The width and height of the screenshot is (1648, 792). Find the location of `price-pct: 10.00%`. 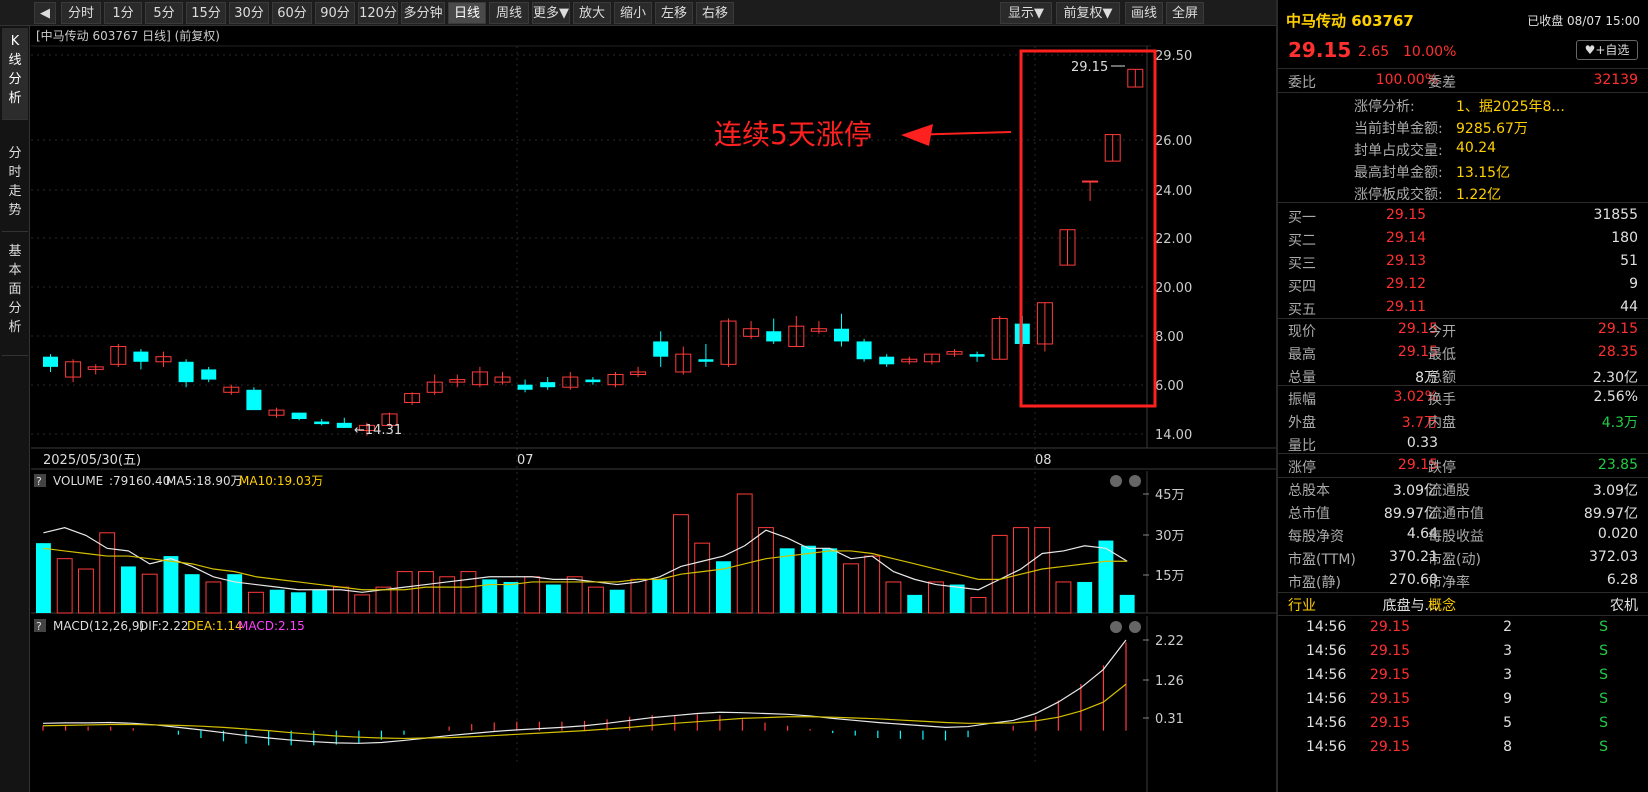

price-pct: 10.00% is located at coordinates (1430, 52).